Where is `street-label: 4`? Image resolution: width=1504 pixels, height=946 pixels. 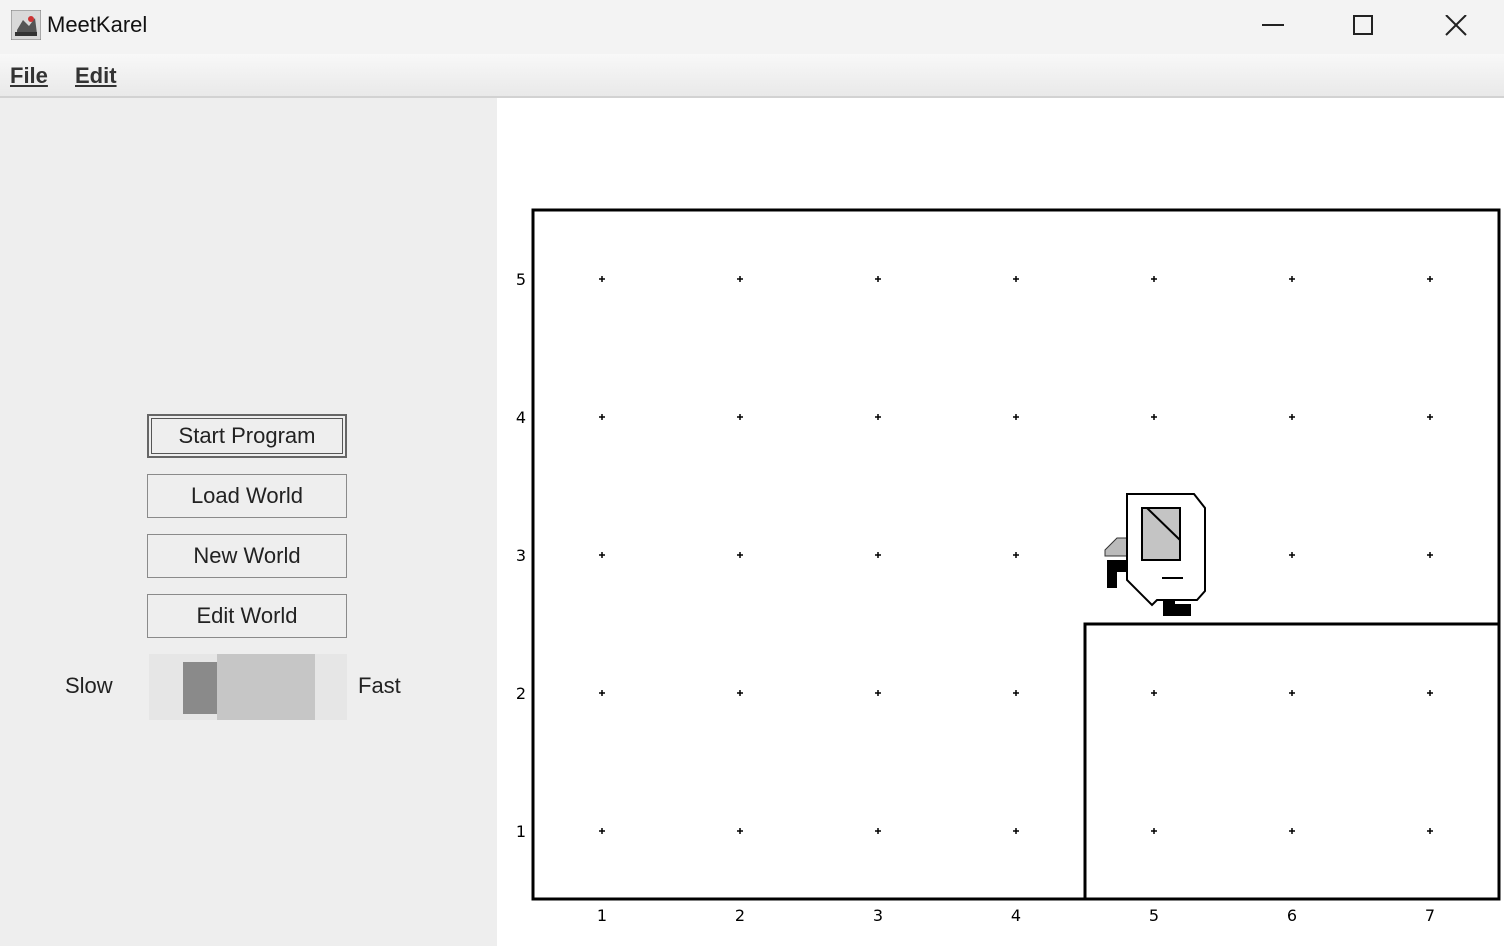 street-label: 4 is located at coordinates (521, 417).